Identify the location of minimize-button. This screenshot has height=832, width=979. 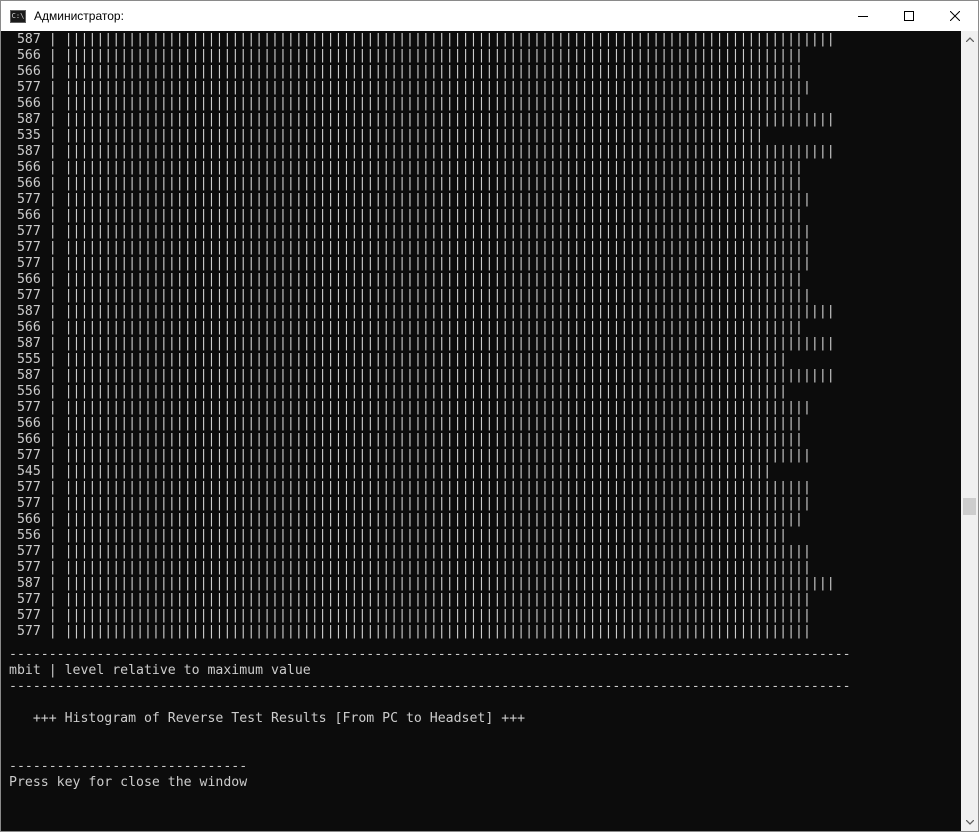
(863, 16).